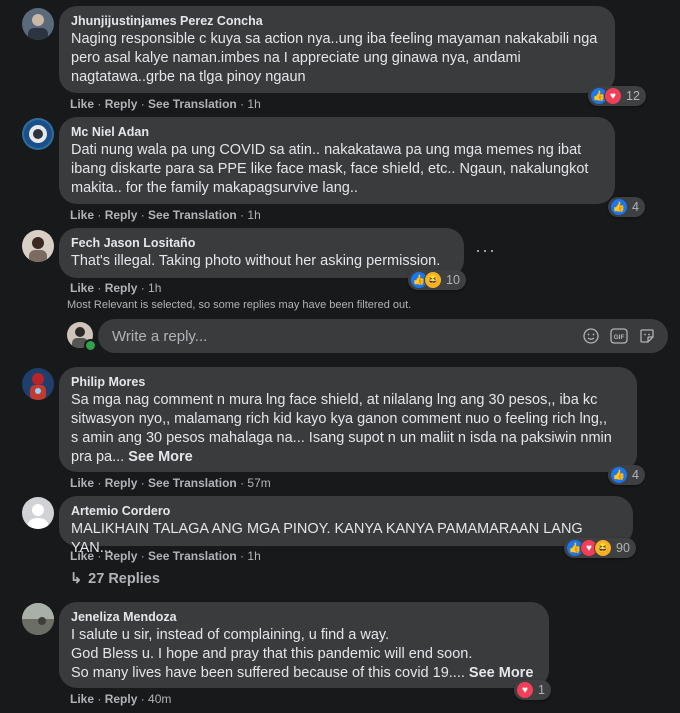 This screenshot has width=680, height=713. Describe the element at coordinates (453, 280) in the screenshot. I see `reaction-count: 10` at that location.